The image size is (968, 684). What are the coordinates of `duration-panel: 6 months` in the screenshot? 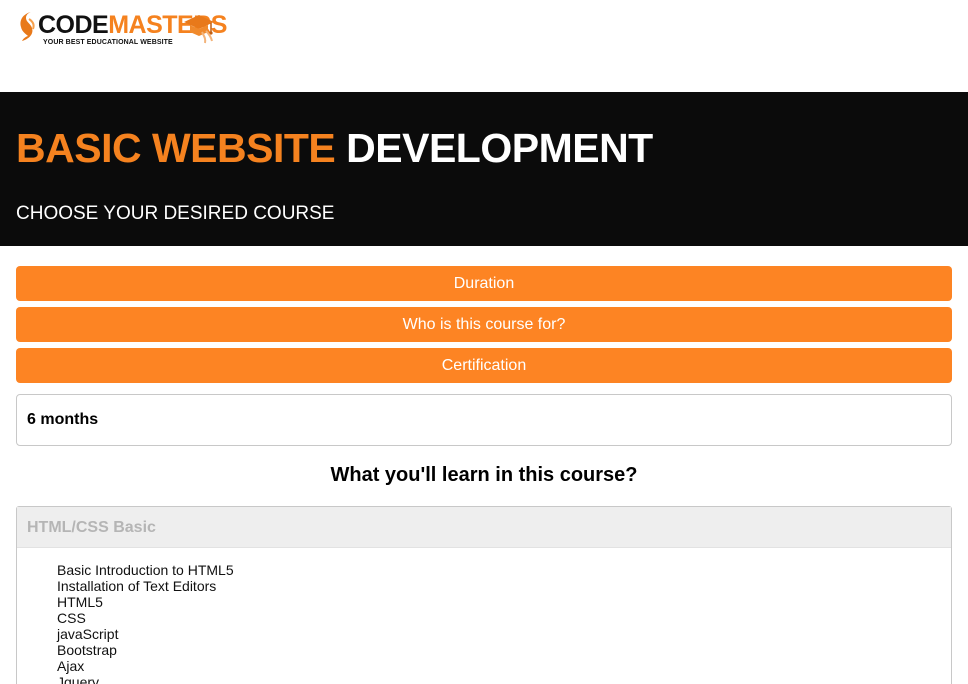 It's located at (484, 420).